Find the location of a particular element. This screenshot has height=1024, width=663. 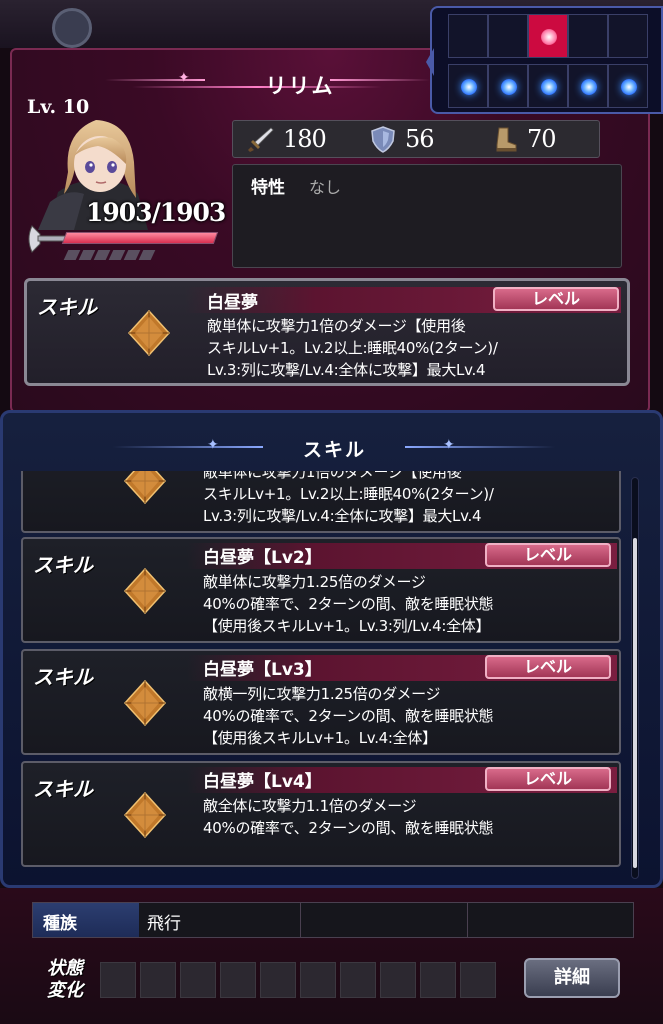

formation-back-row is located at coordinates (548, 36).